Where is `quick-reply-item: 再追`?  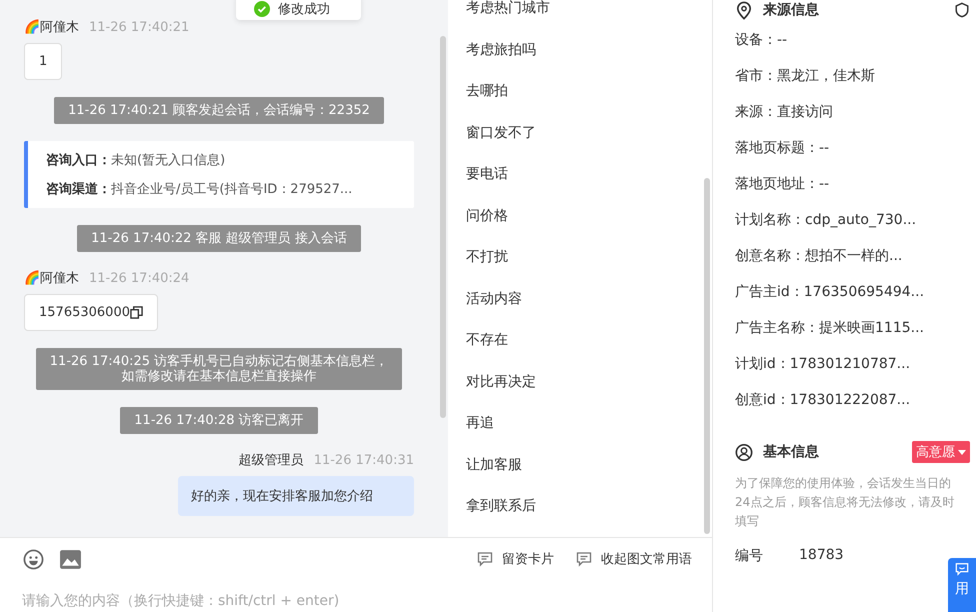 quick-reply-item: 再追 is located at coordinates (589, 429).